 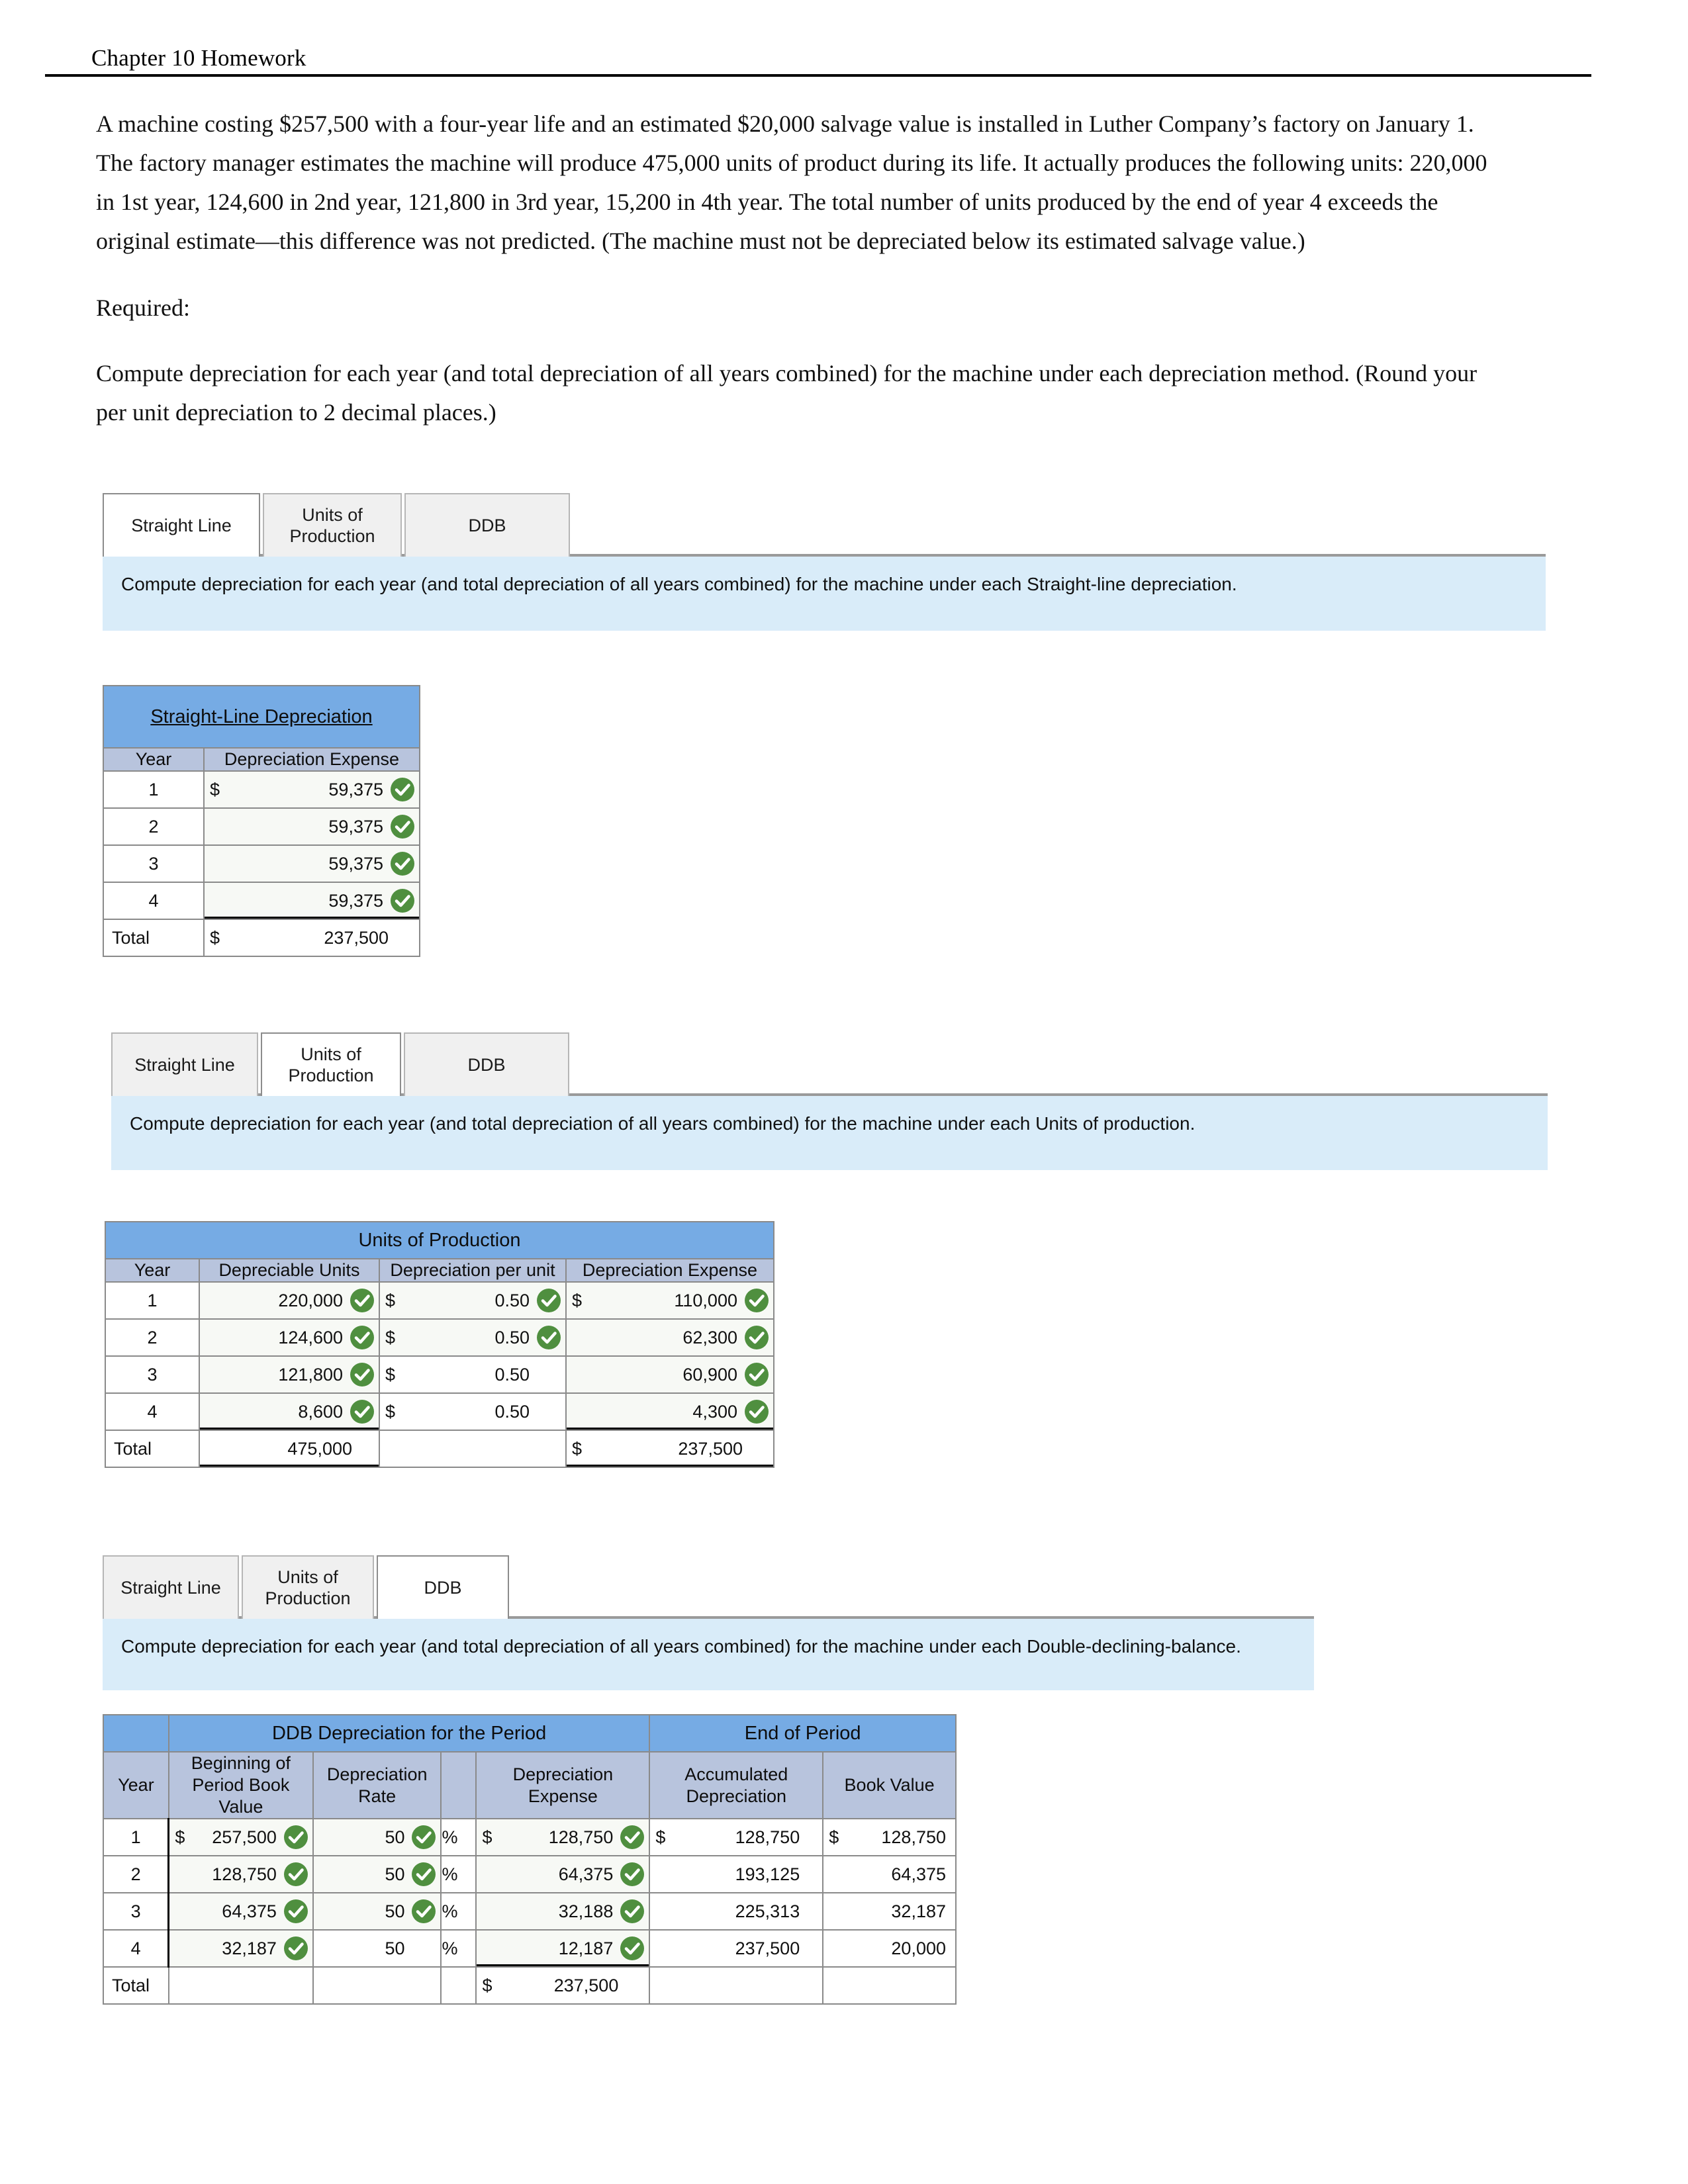 I want to click on cell-total-bv-empty, so click(x=240, y=1985).